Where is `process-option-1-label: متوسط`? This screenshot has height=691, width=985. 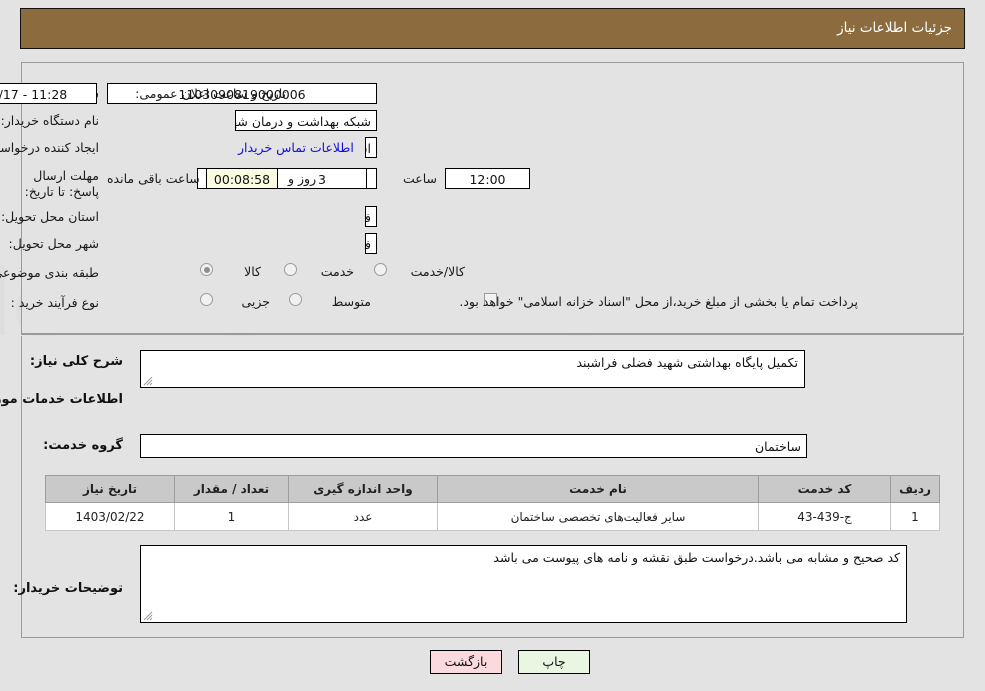
process-option-1-label: متوسط is located at coordinates (351, 301).